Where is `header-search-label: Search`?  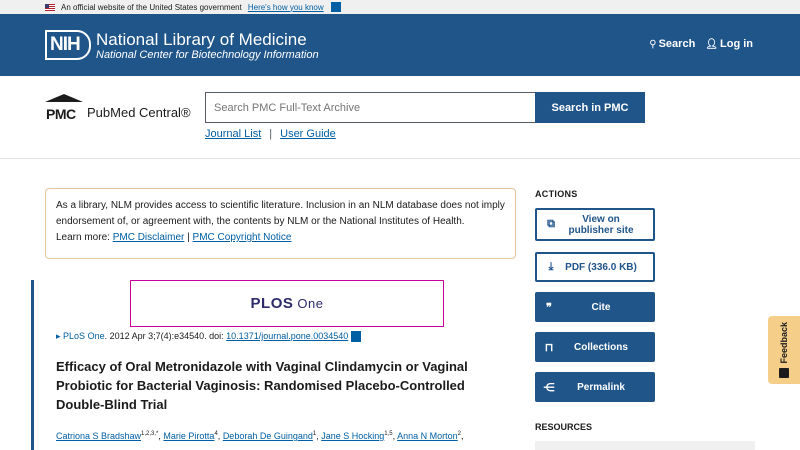 header-search-label: Search is located at coordinates (677, 44).